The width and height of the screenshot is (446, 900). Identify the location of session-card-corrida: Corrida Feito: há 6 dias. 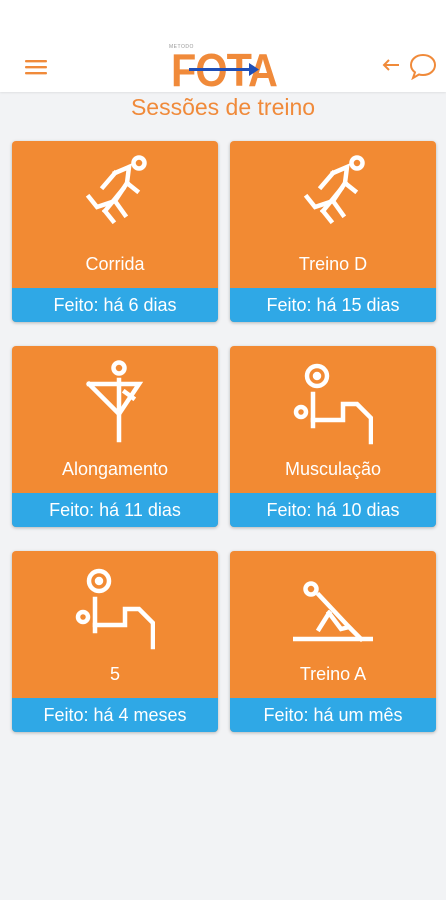
(115, 231).